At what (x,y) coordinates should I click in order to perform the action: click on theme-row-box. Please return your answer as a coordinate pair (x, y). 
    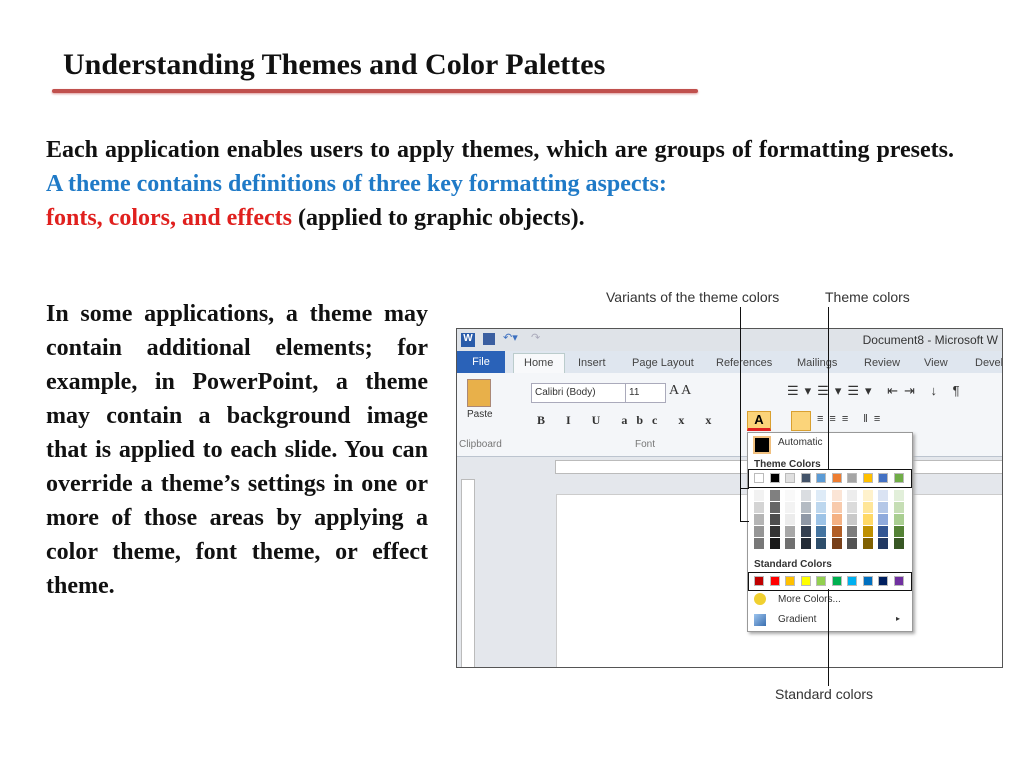
    Looking at the image, I should click on (830, 478).